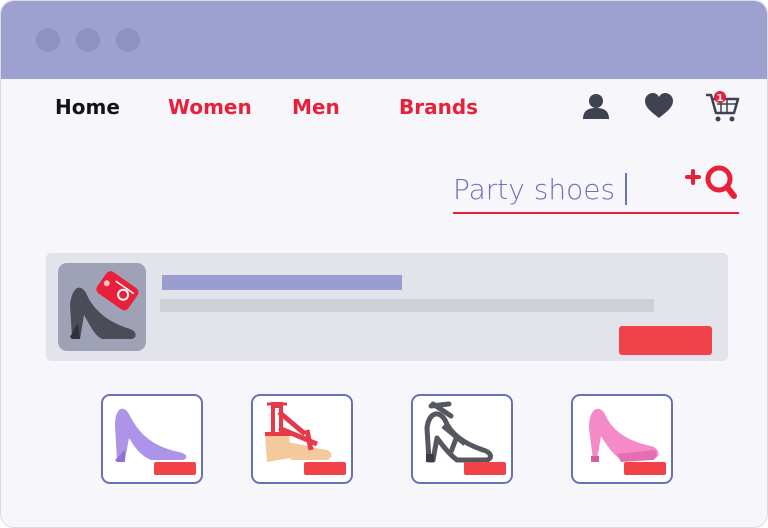  What do you see at coordinates (438, 107) in the screenshot?
I see `nav-brands: Brands` at bounding box center [438, 107].